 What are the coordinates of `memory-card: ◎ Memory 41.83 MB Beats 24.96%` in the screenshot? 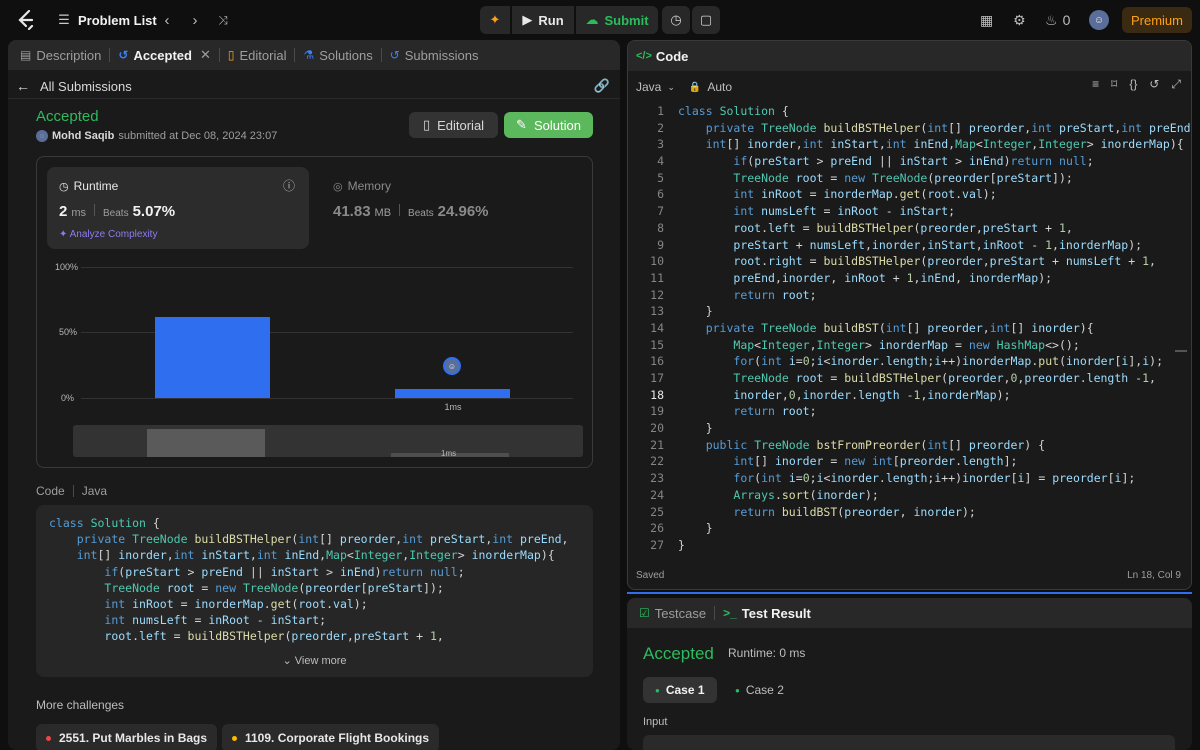 It's located at (452, 208).